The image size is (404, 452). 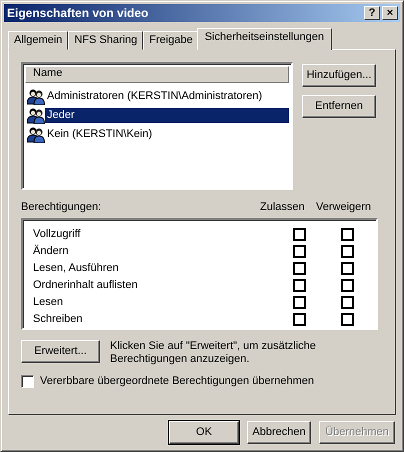 What do you see at coordinates (76, 269) in the screenshot?
I see `permission-name: Lesen, Ausführen` at bounding box center [76, 269].